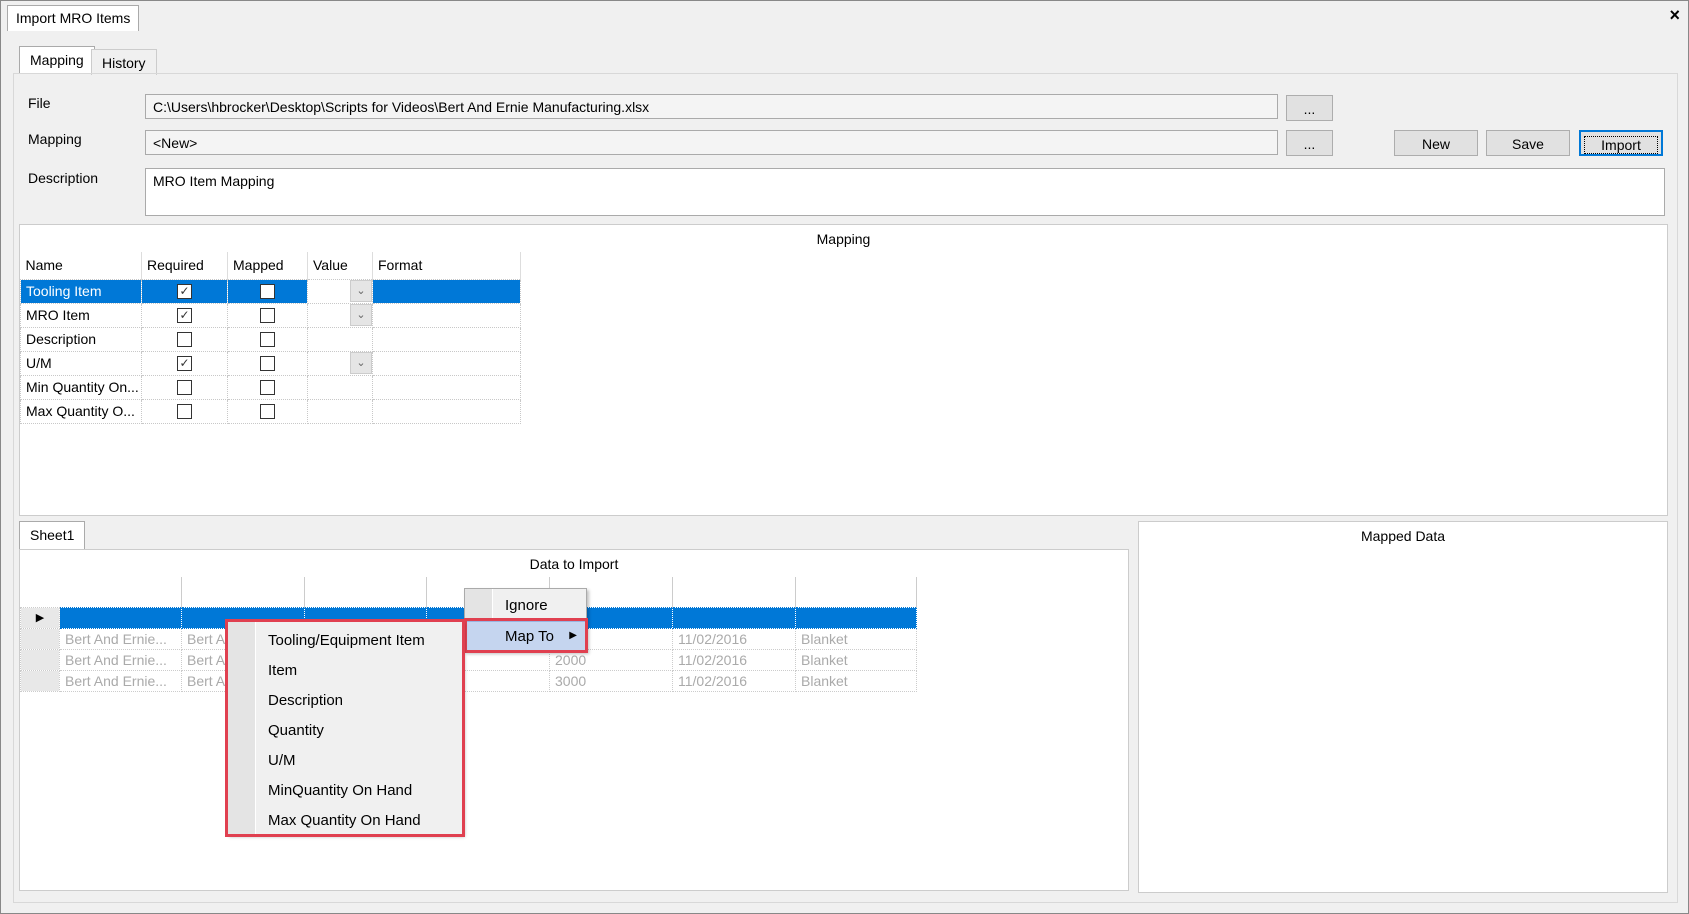  What do you see at coordinates (1403, 707) in the screenshot?
I see `mapped-data-panel: Mapped Data` at bounding box center [1403, 707].